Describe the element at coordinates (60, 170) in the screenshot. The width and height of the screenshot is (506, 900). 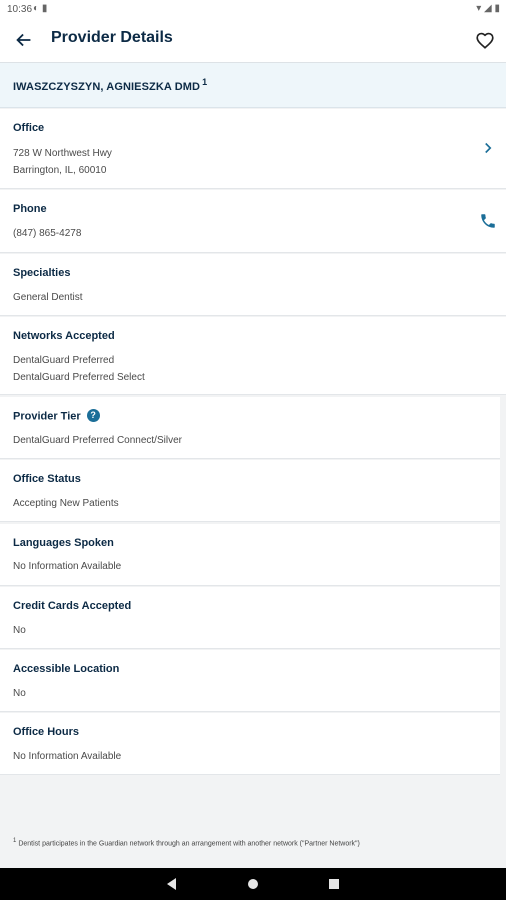
I see `office-address-line2: Barrington, IL, 60010` at that location.